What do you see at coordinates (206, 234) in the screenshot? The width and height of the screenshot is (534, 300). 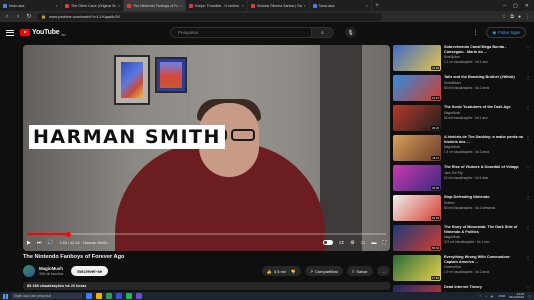 I see `video-progress-bar` at bounding box center [206, 234].